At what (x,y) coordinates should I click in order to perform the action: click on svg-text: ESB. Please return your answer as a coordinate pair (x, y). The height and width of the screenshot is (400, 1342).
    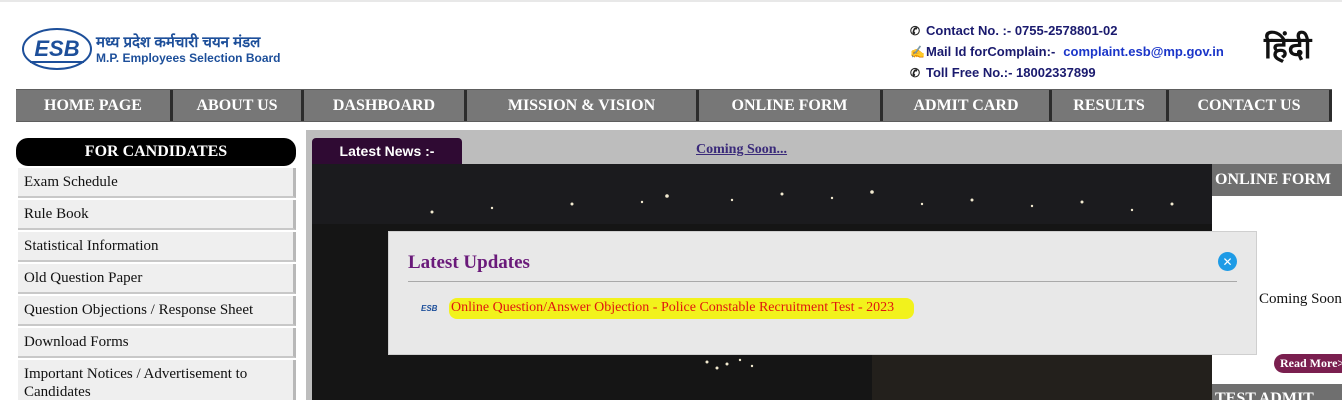
    Looking at the image, I should click on (56, 48).